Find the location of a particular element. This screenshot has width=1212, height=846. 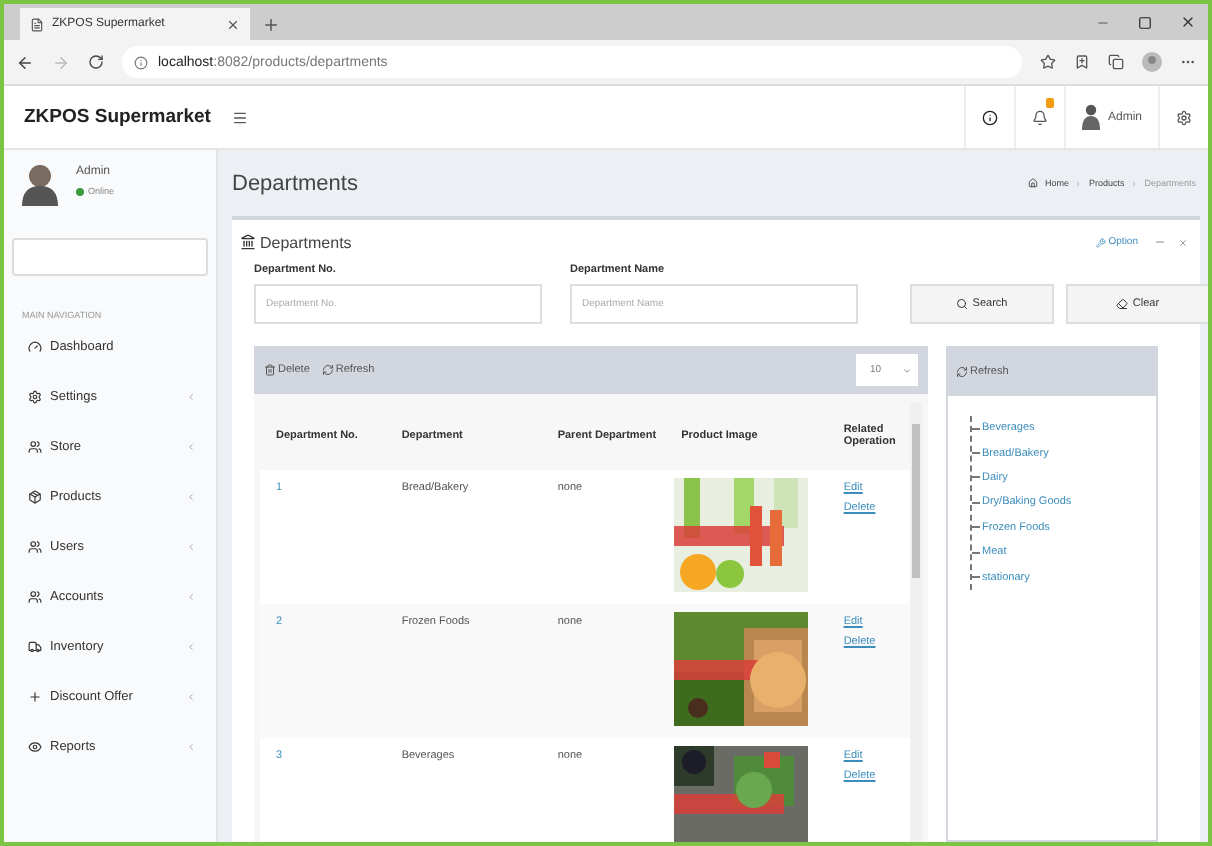

sidebar-search-field is located at coordinates (110, 257).